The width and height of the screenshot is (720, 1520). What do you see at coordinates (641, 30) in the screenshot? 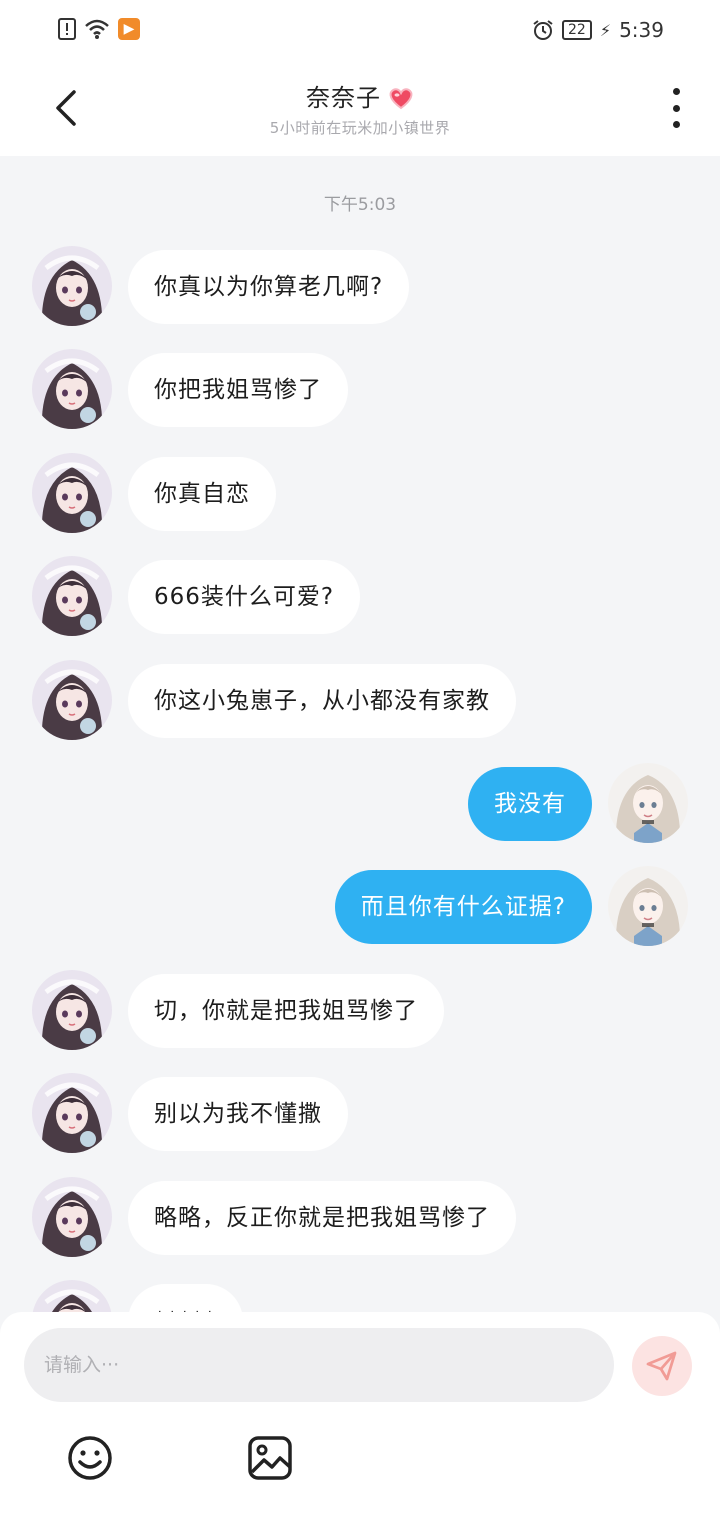
I see `clock-time: 5:39` at bounding box center [641, 30].